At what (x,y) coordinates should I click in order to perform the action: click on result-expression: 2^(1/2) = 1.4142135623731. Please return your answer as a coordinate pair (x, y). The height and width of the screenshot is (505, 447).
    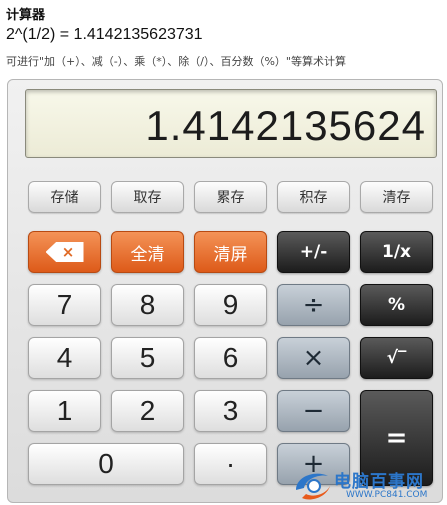
    Looking at the image, I should click on (104, 34).